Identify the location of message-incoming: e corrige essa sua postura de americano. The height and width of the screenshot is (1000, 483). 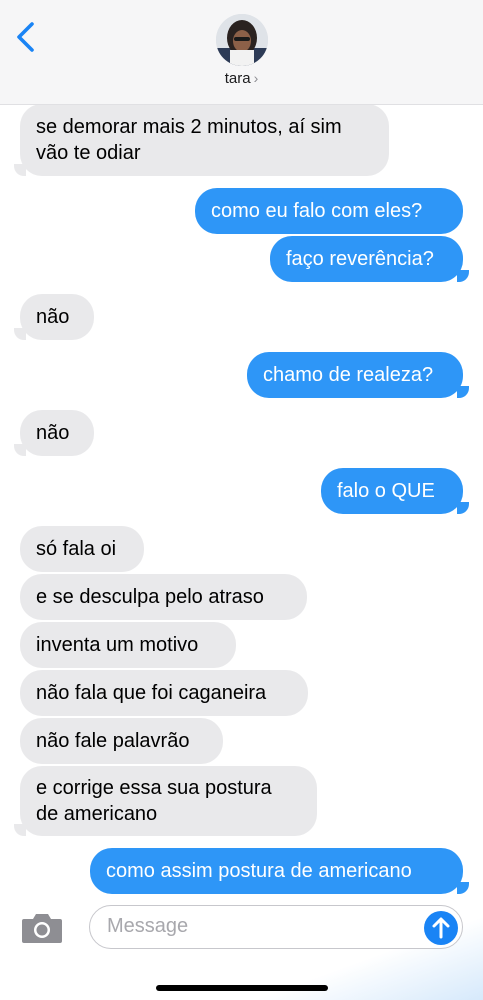
(168, 801).